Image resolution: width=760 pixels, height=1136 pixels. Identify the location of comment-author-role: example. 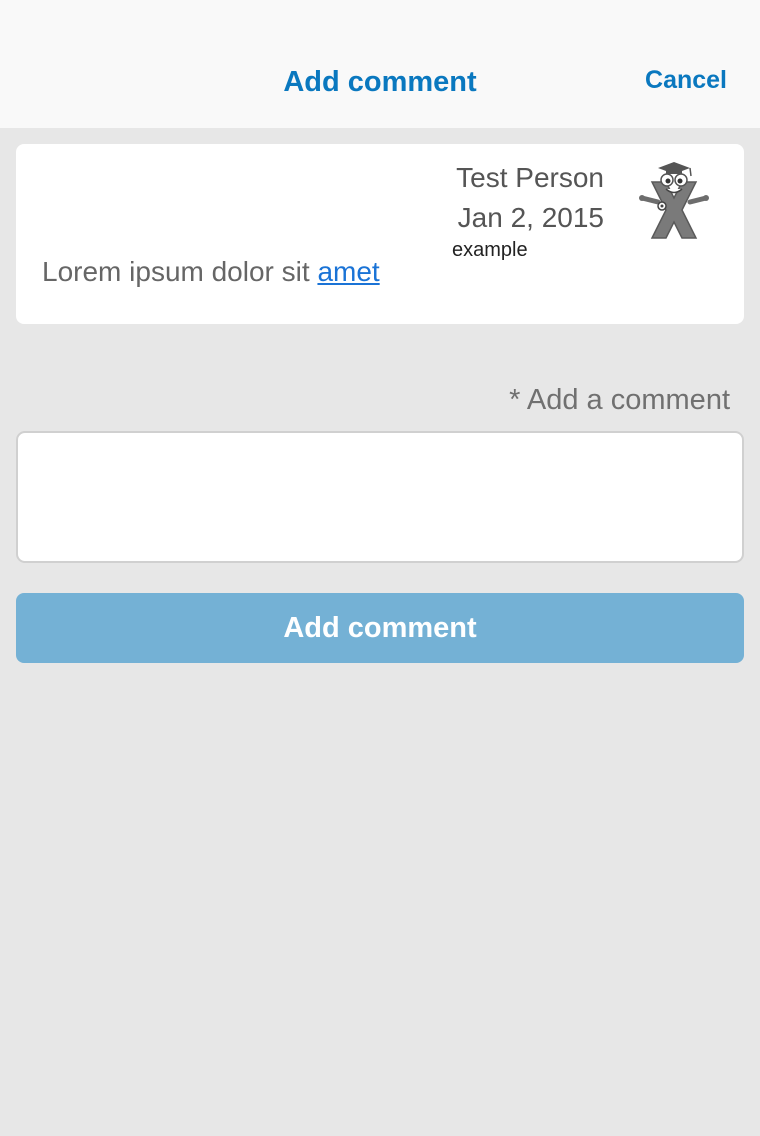
(490, 250).